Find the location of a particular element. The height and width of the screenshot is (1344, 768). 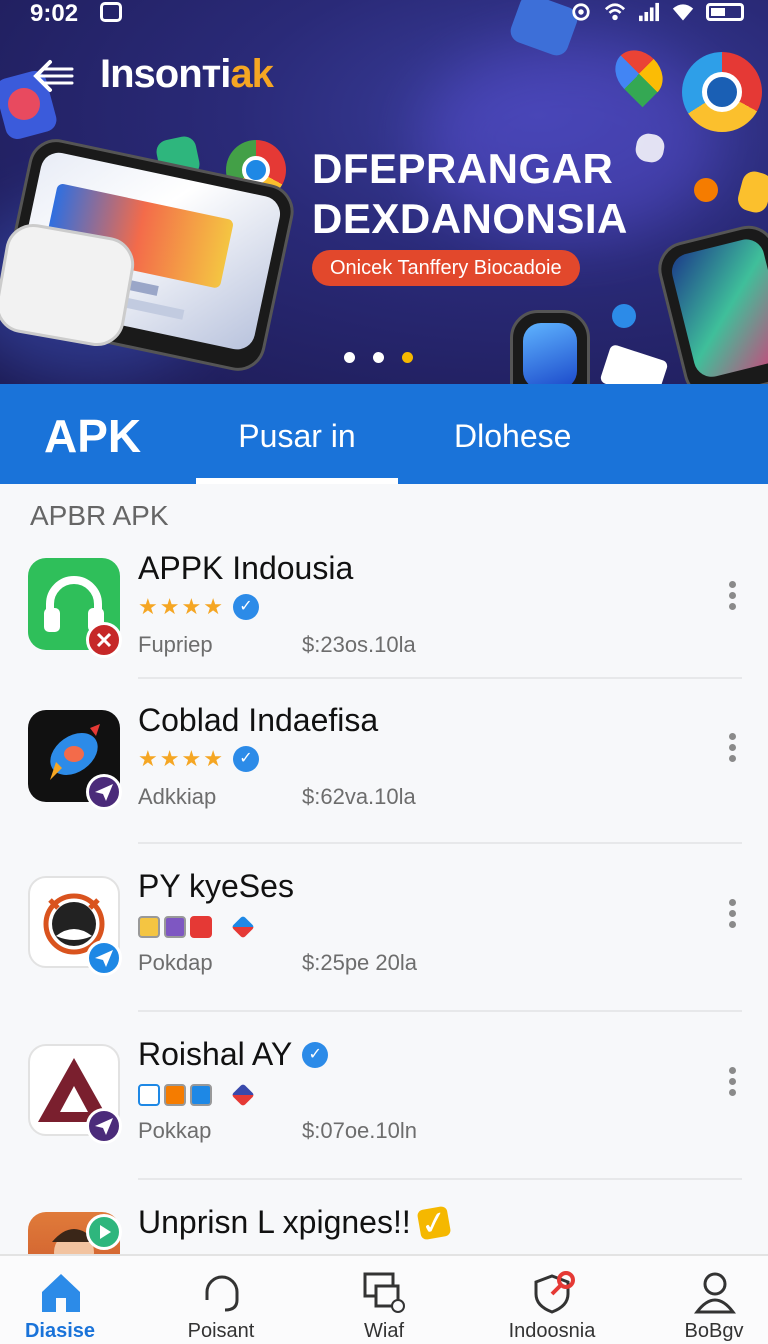

banner-headline: DFEPRANGAR DEXDANONSIA is located at coordinates (470, 194).